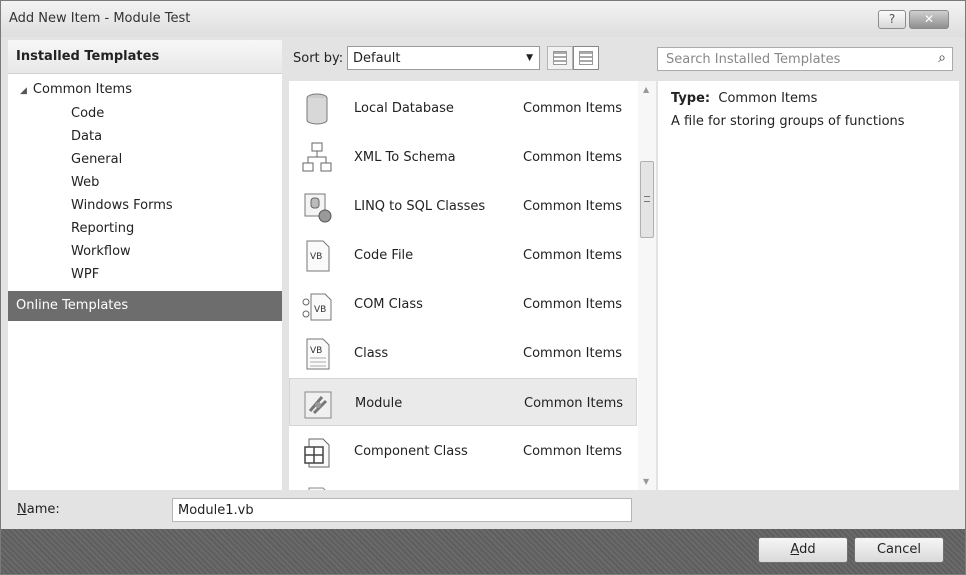 This screenshot has height=575, width=966. What do you see at coordinates (371, 353) in the screenshot?
I see `item-name: Class` at bounding box center [371, 353].